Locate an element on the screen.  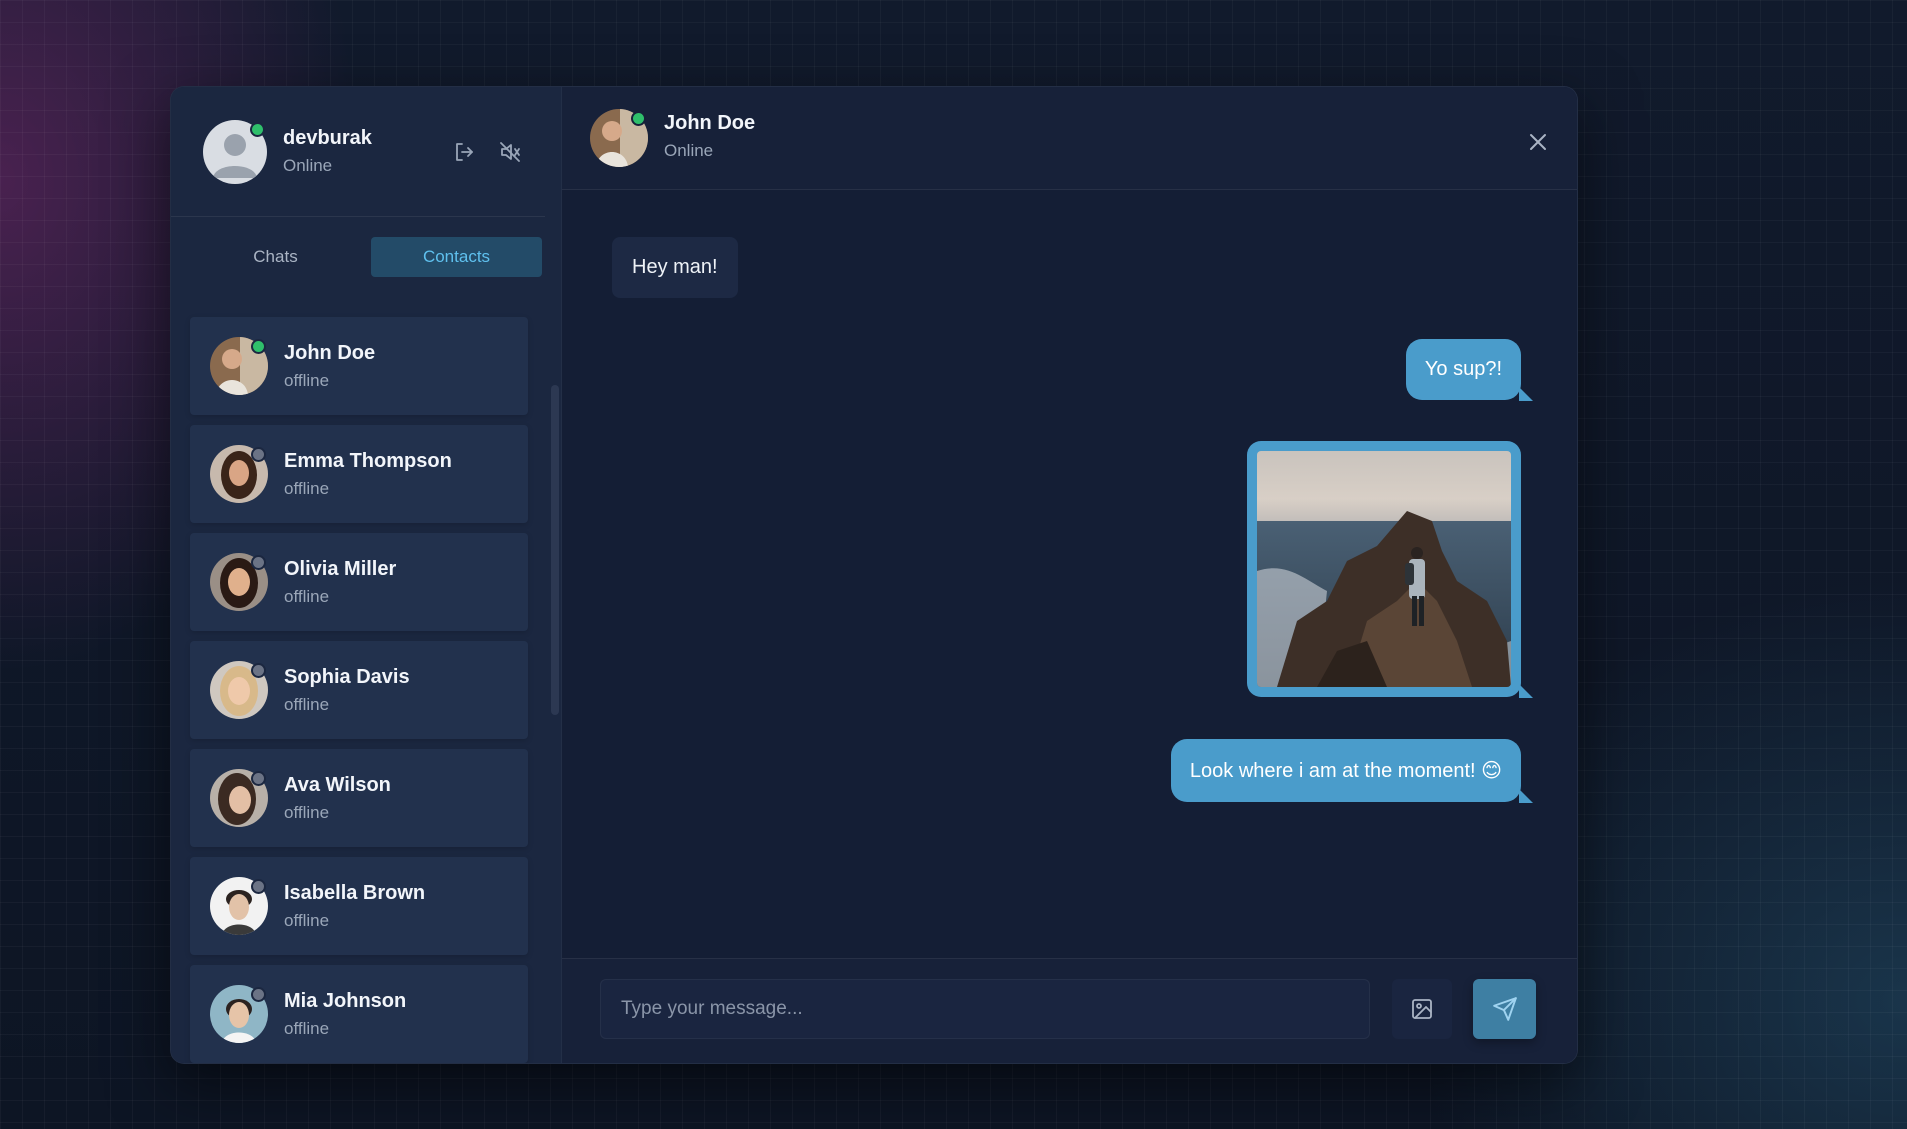
logout-icon is located at coordinates (464, 152).